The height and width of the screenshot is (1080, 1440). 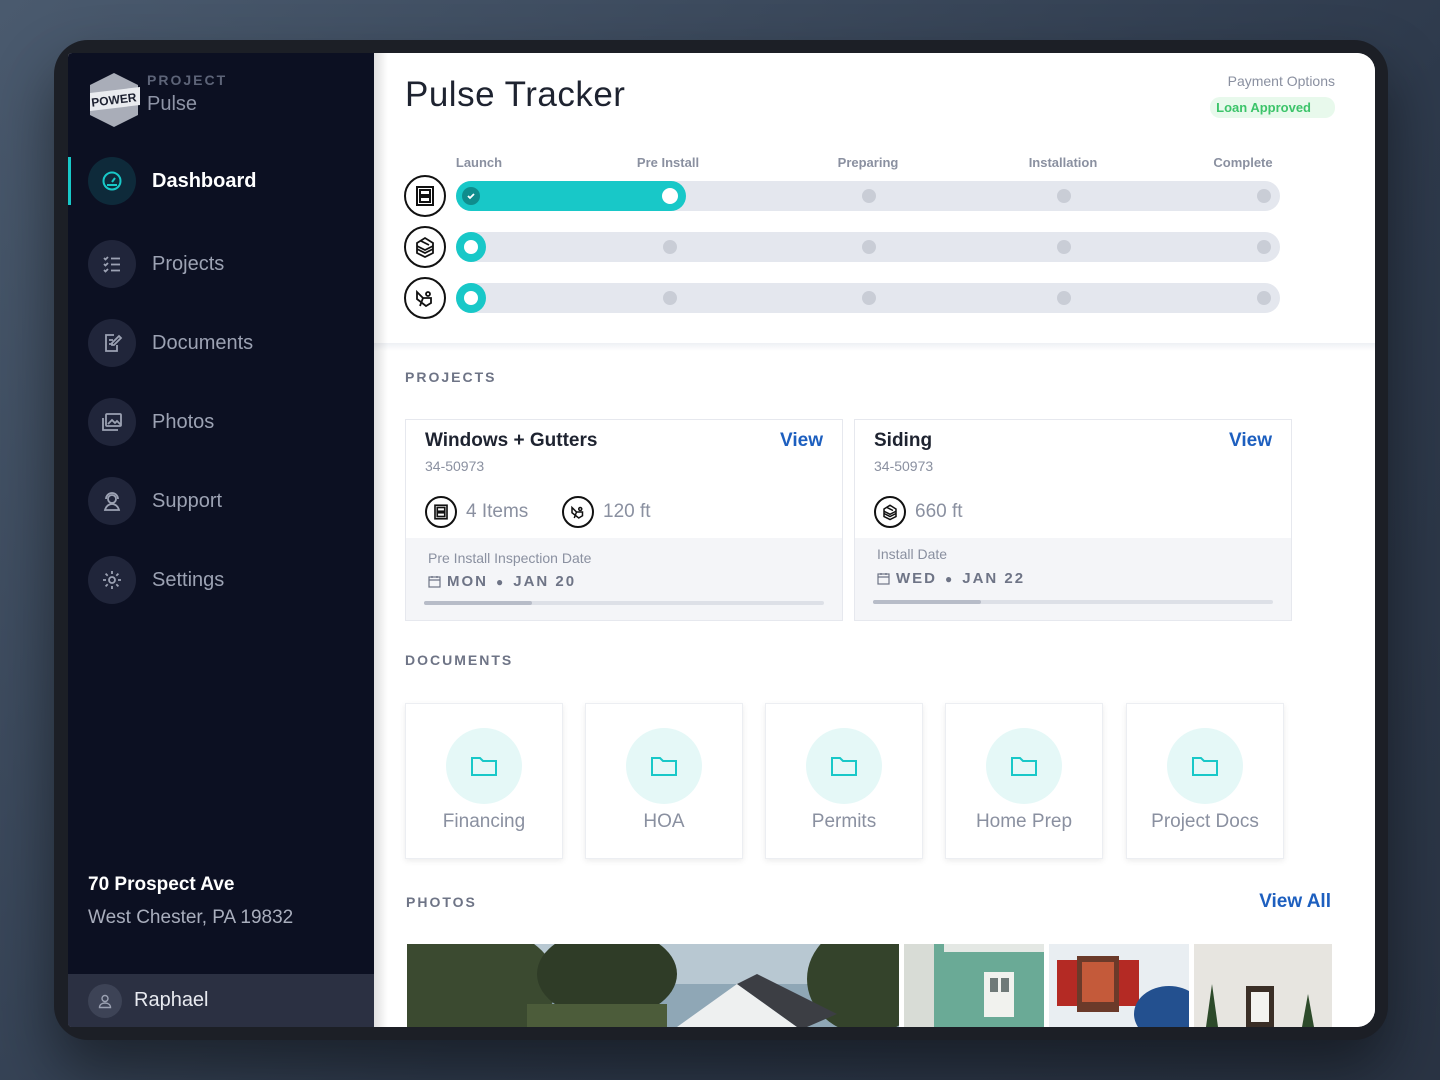 I want to click on date-label: Pre Install Inspection Date, so click(x=510, y=558).